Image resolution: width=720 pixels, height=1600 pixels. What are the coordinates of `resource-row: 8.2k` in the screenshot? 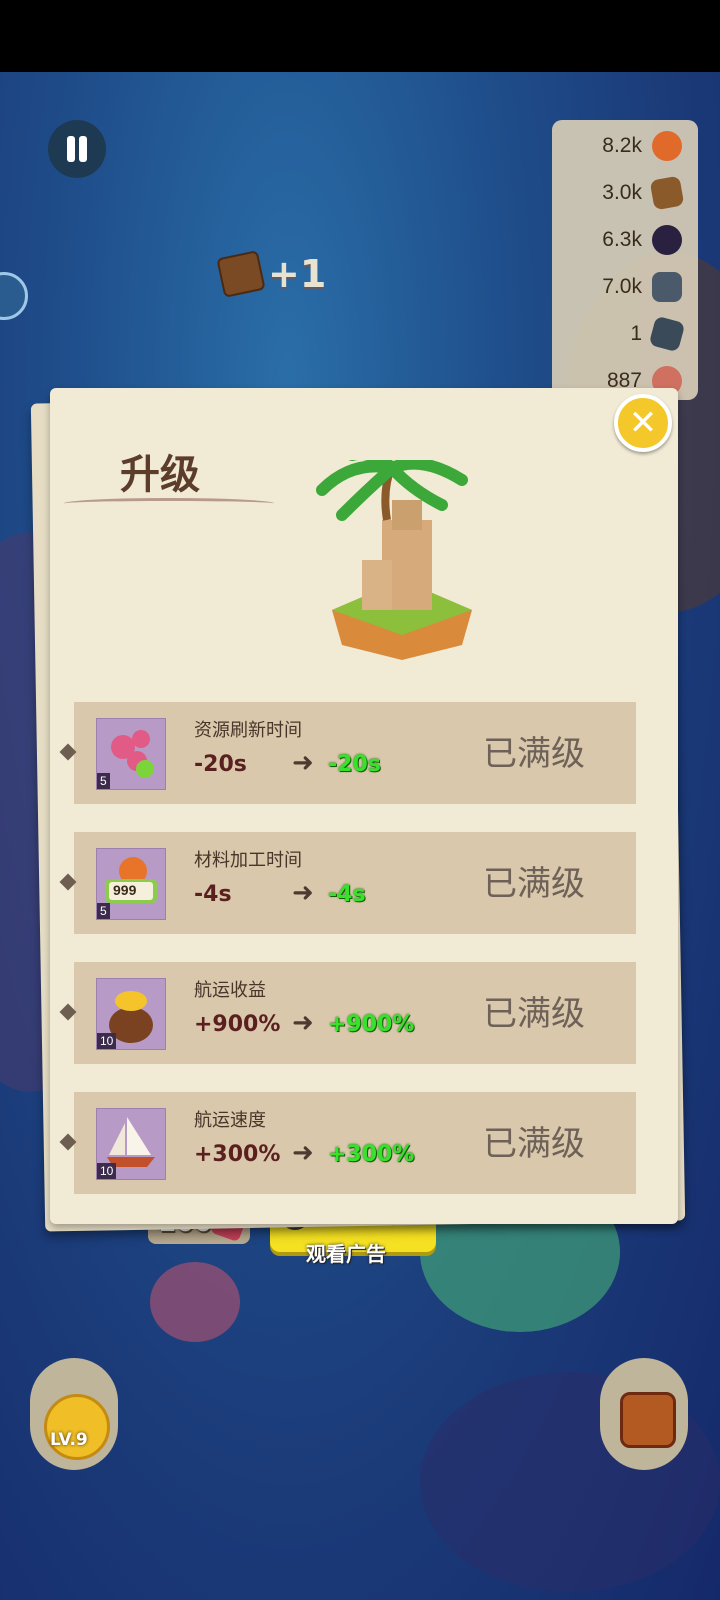 It's located at (642, 146).